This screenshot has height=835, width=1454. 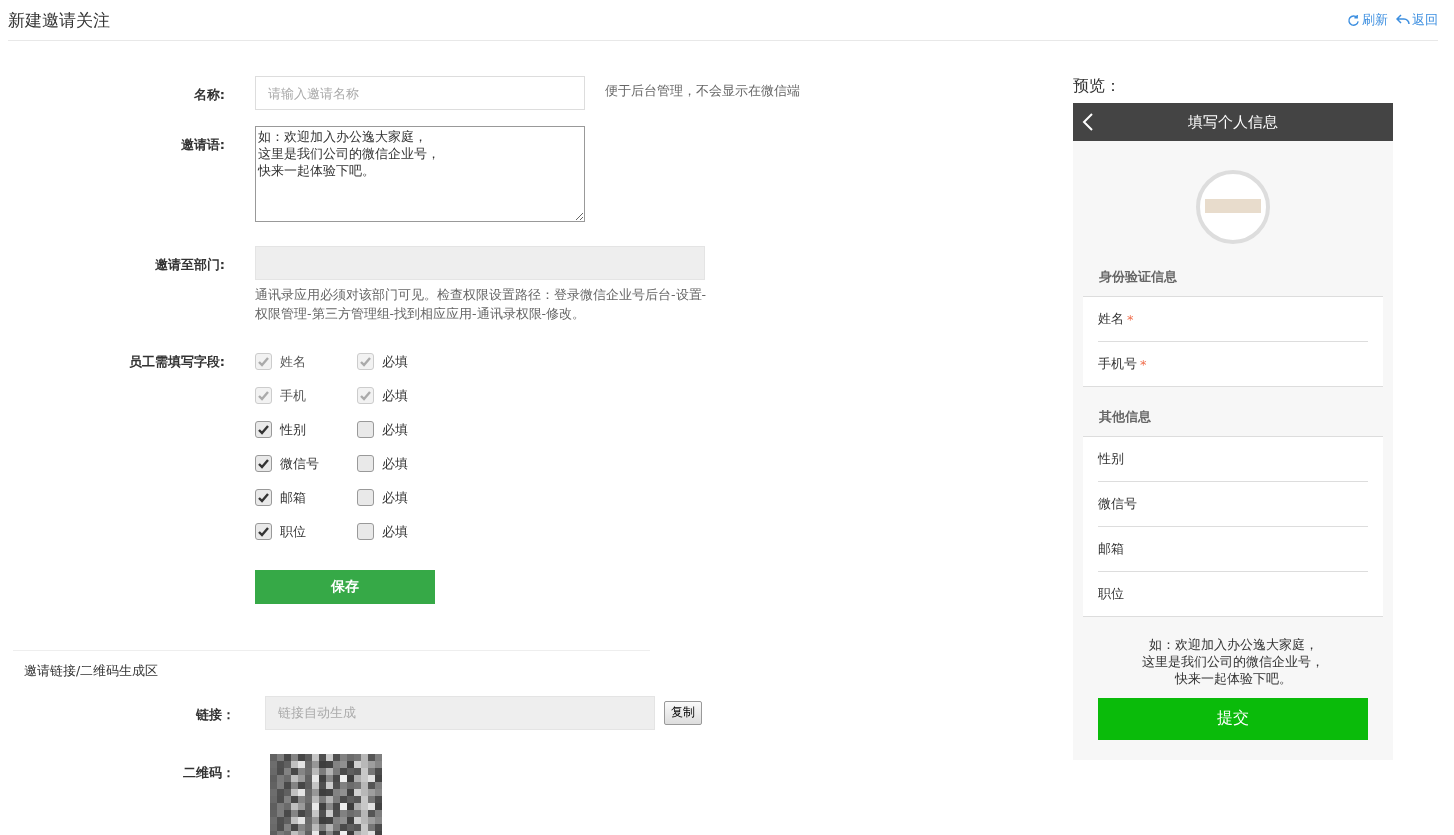 What do you see at coordinates (176, 361) in the screenshot?
I see `field-label: 员工需填写字段:` at bounding box center [176, 361].